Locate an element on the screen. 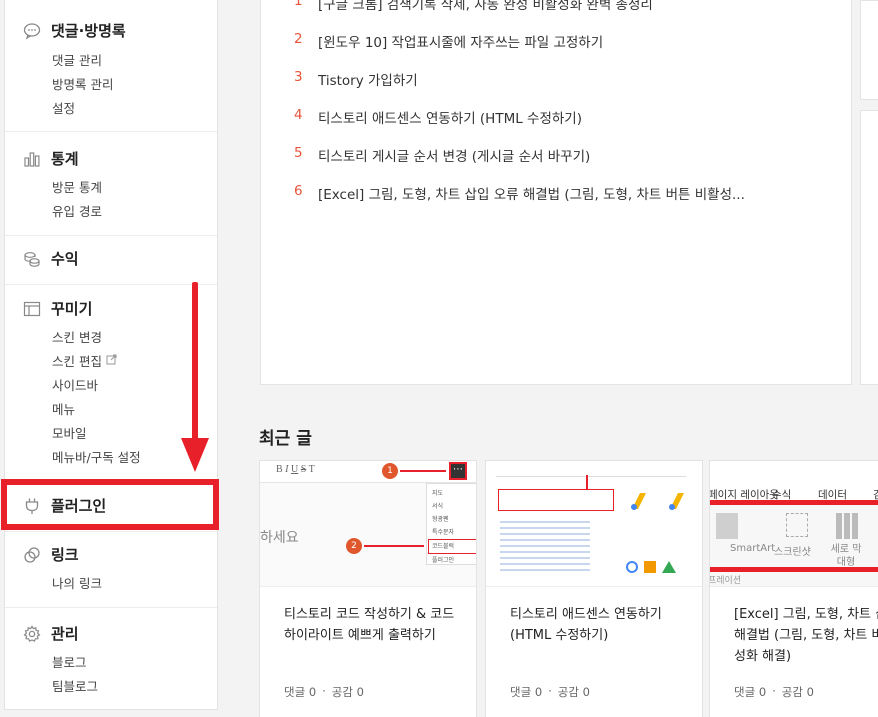  annotation-arrow-head is located at coordinates (195, 455).